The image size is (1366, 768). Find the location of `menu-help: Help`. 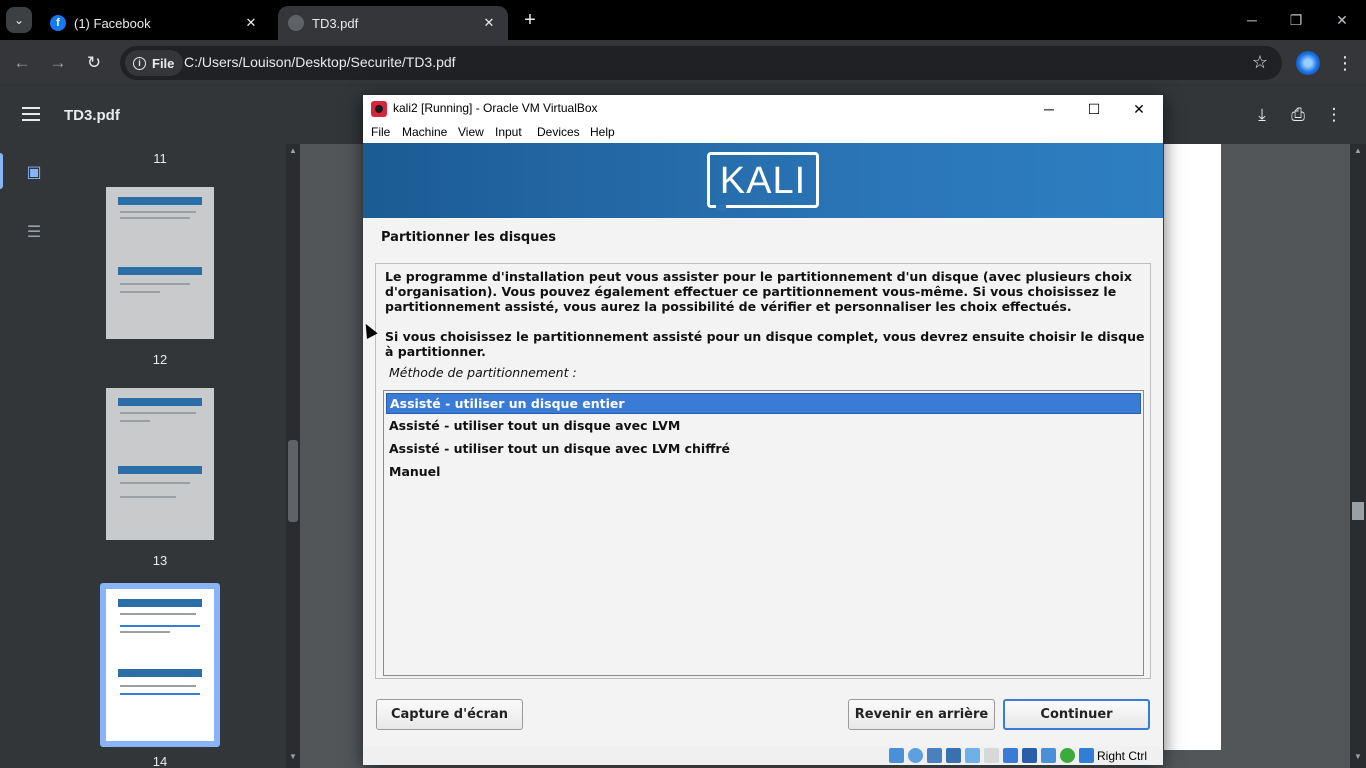

menu-help: Help is located at coordinates (602, 132).